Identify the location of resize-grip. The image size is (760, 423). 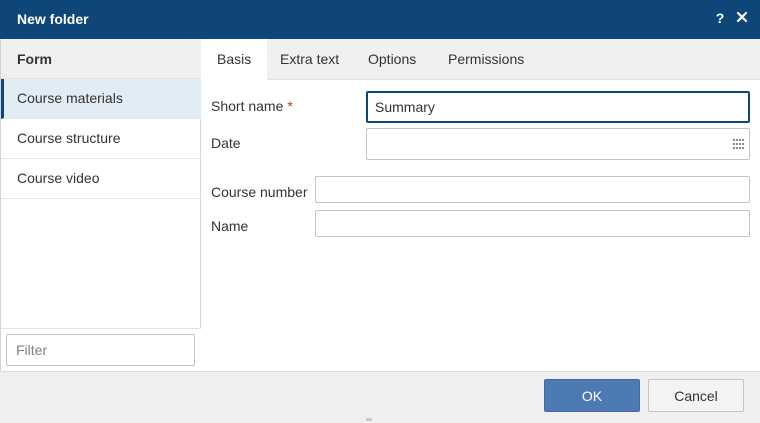
(369, 419).